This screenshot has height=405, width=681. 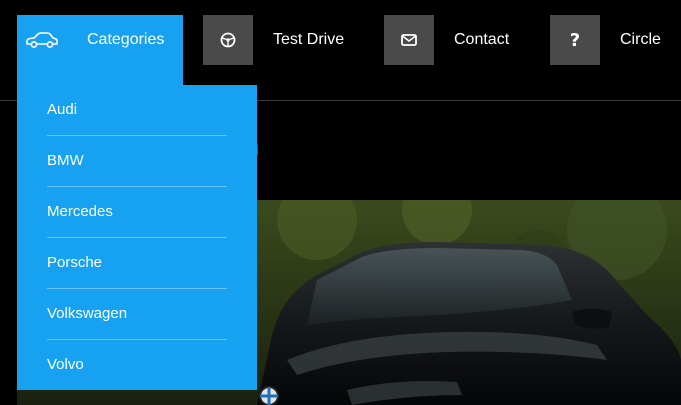 What do you see at coordinates (482, 39) in the screenshot?
I see `nav-label-contact: Contact` at bounding box center [482, 39].